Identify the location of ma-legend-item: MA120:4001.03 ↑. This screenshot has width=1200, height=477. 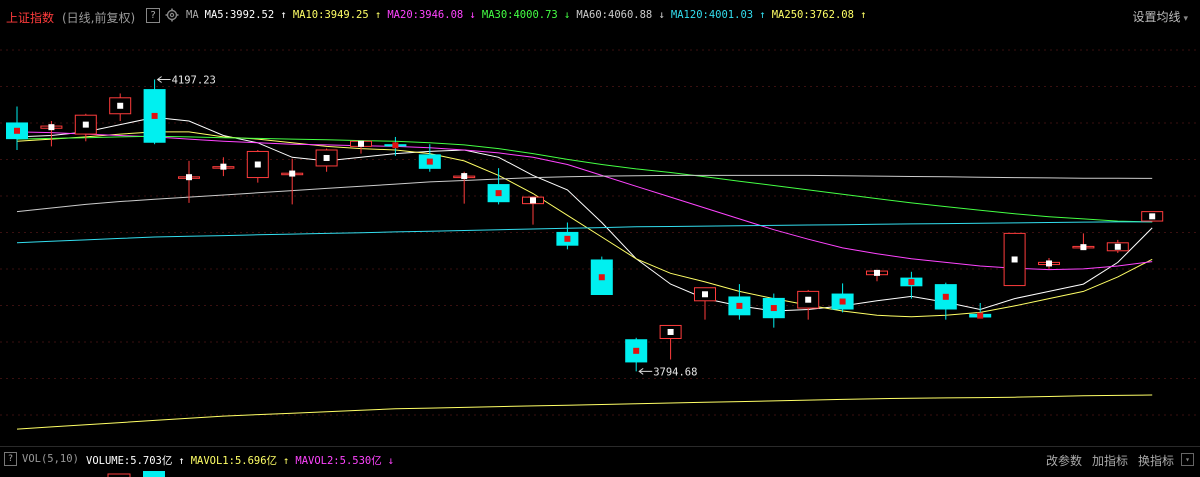
(718, 15).